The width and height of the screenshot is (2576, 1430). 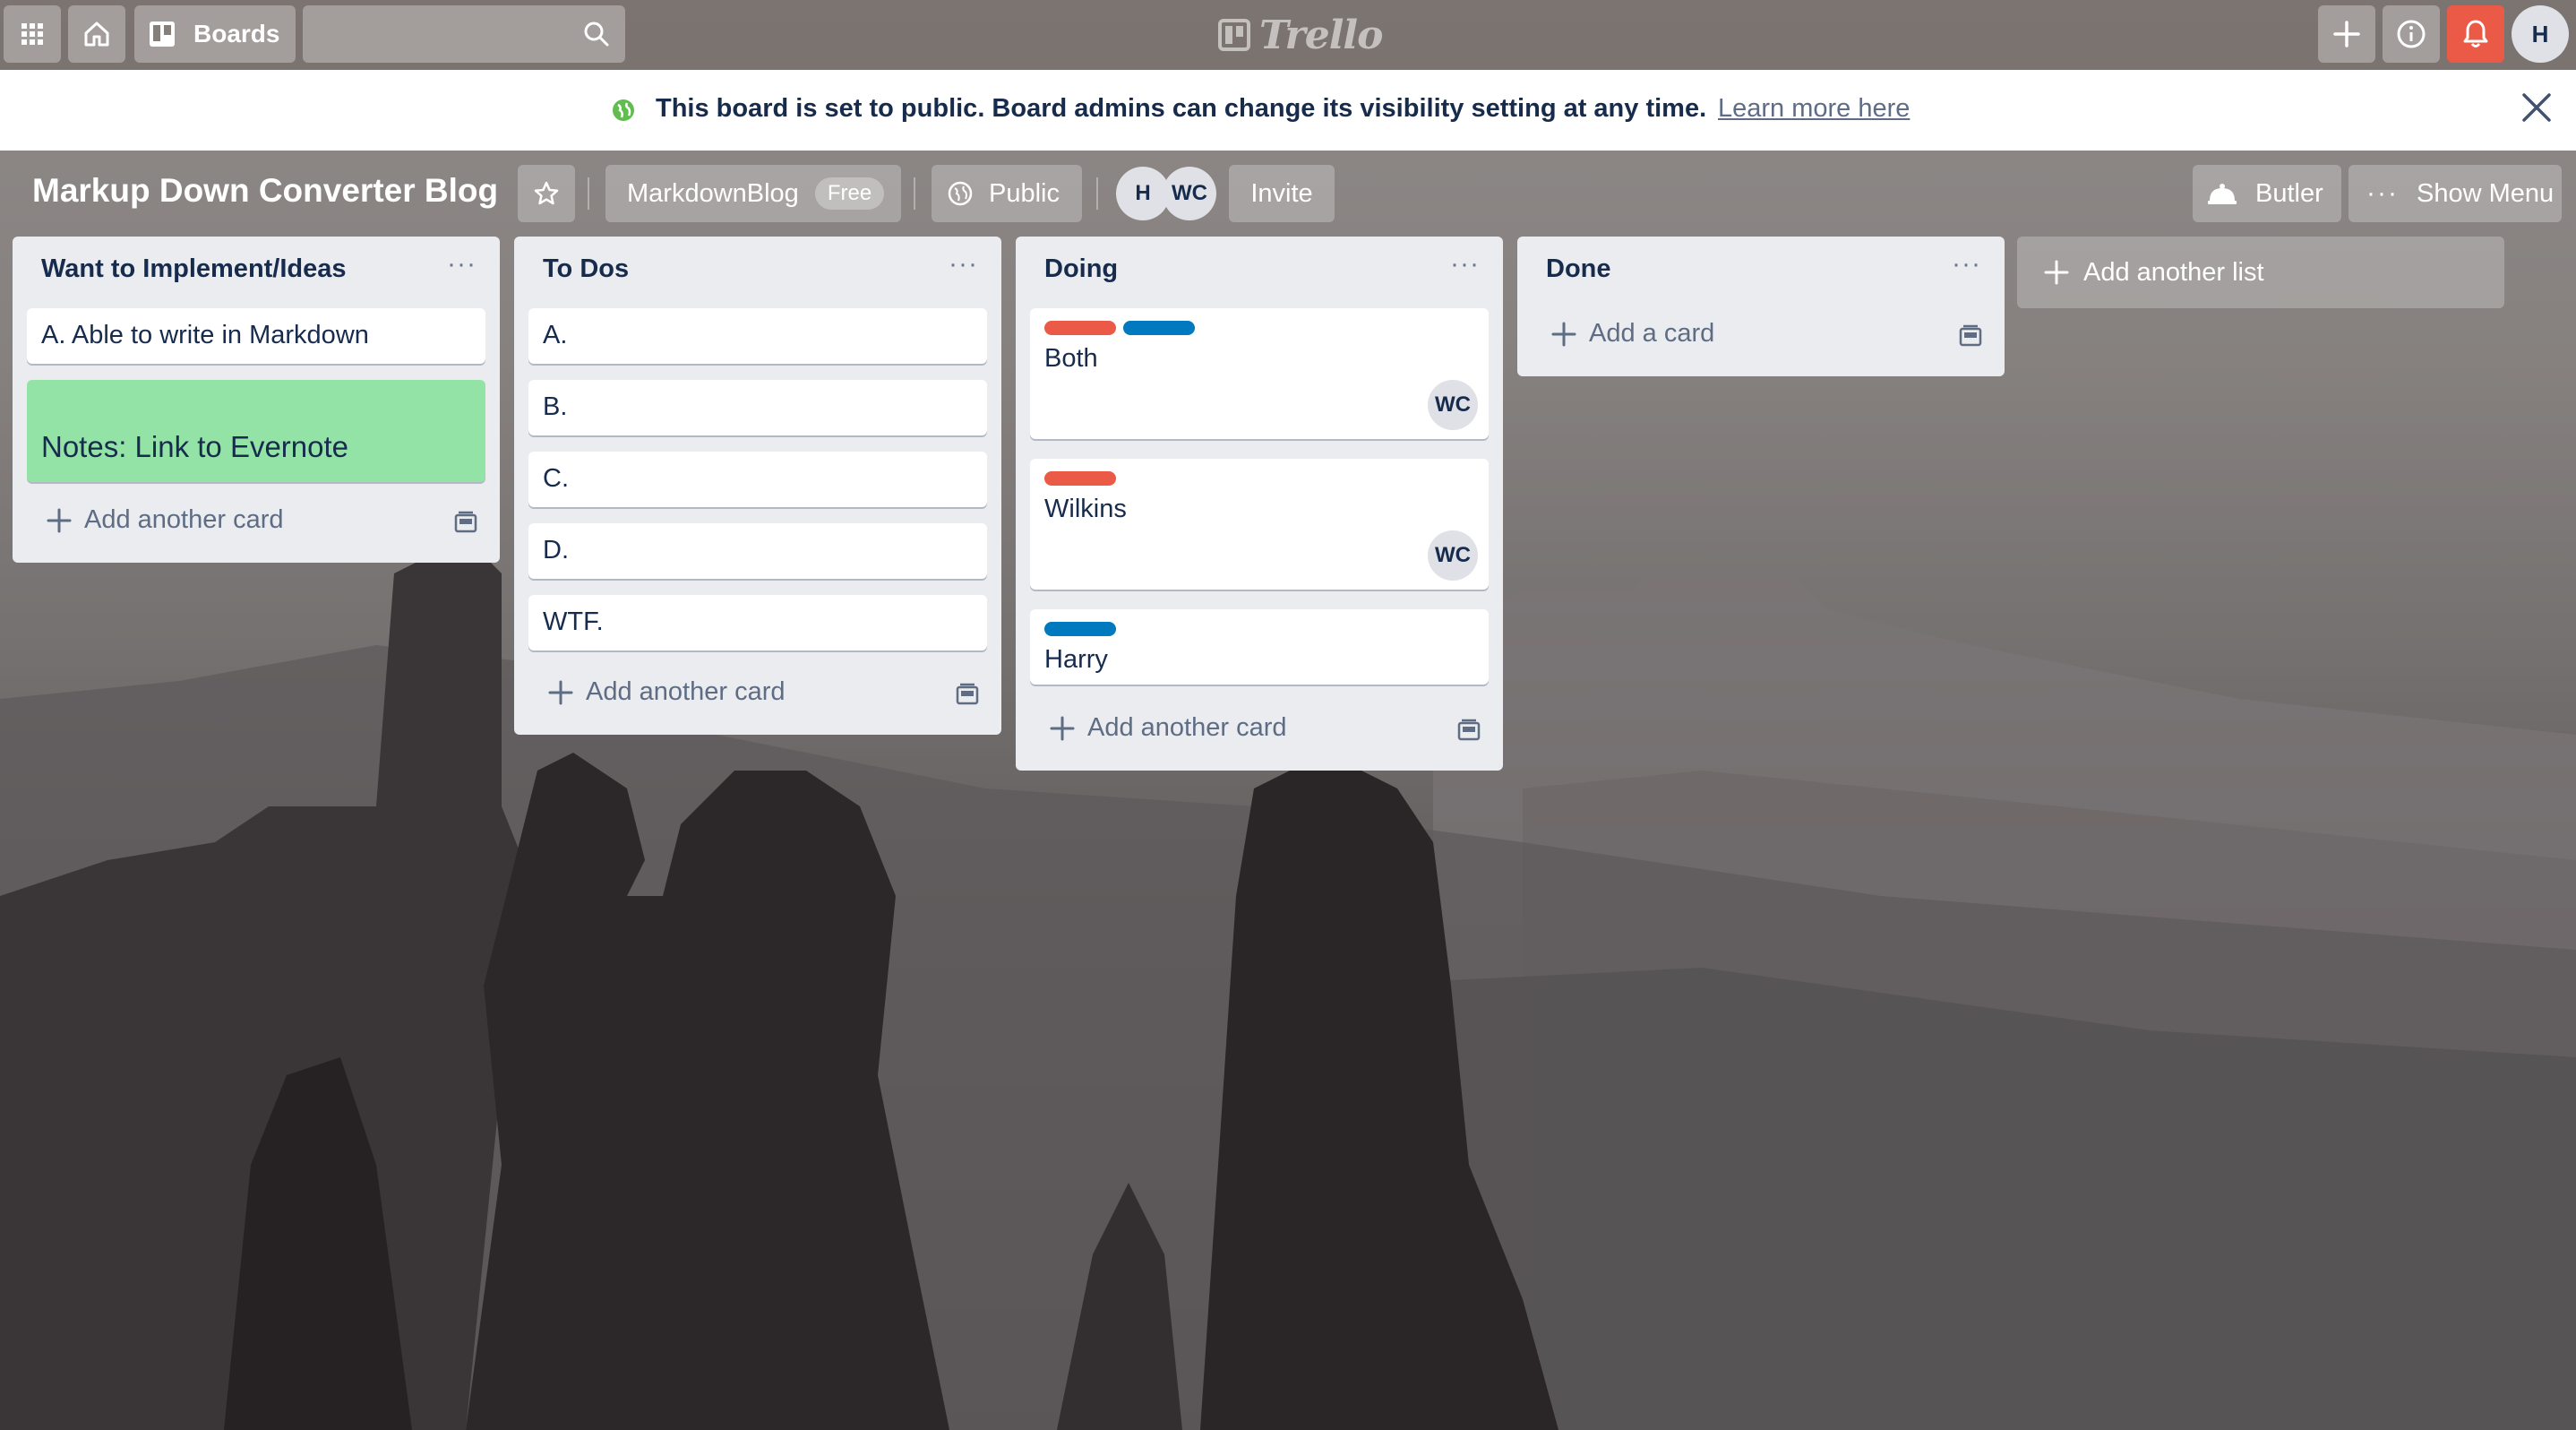 I want to click on list-done: Done ··· Add a card, so click(x=1761, y=306).